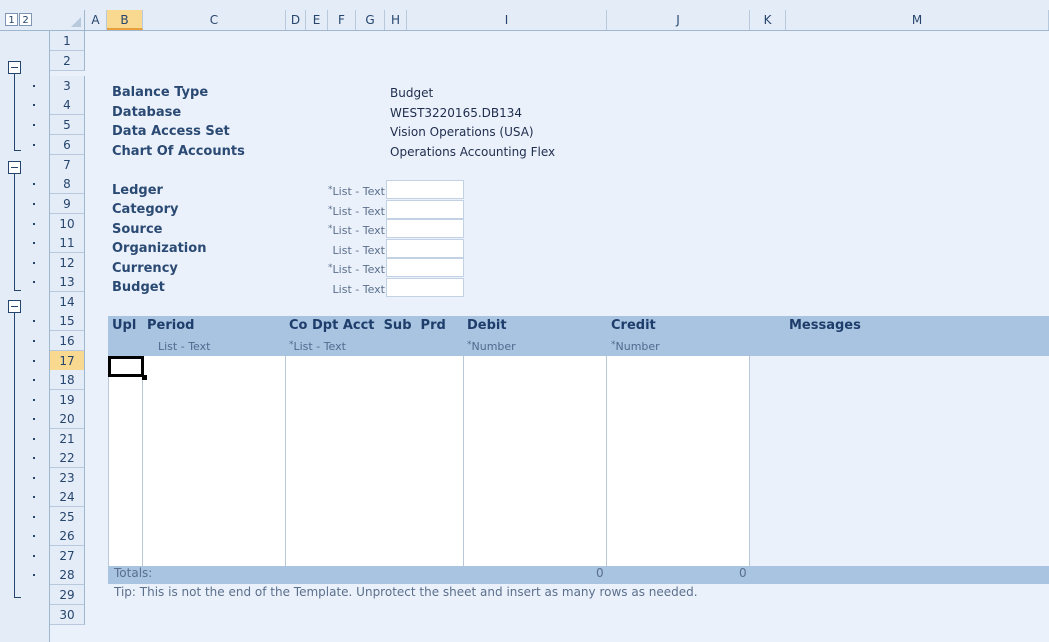  What do you see at coordinates (214, 20) in the screenshot?
I see `column-header-c: C` at bounding box center [214, 20].